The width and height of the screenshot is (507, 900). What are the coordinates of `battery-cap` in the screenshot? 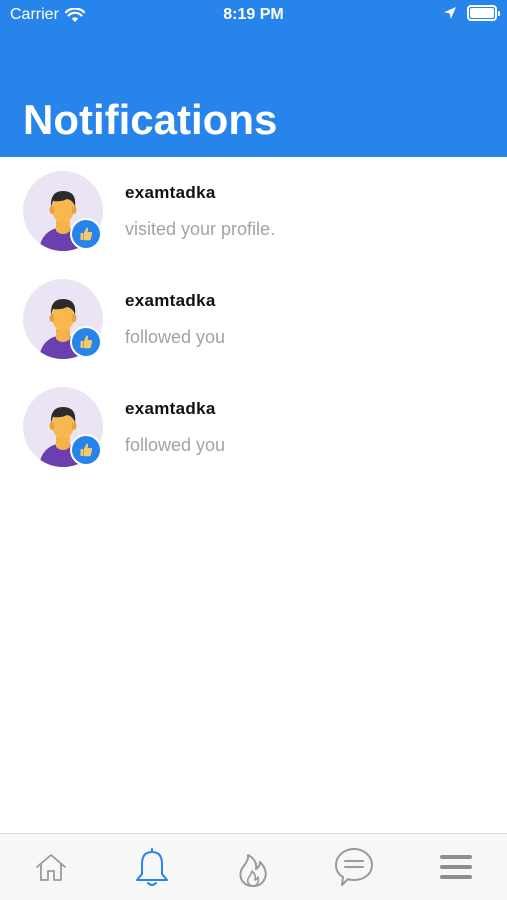 It's located at (499, 13).